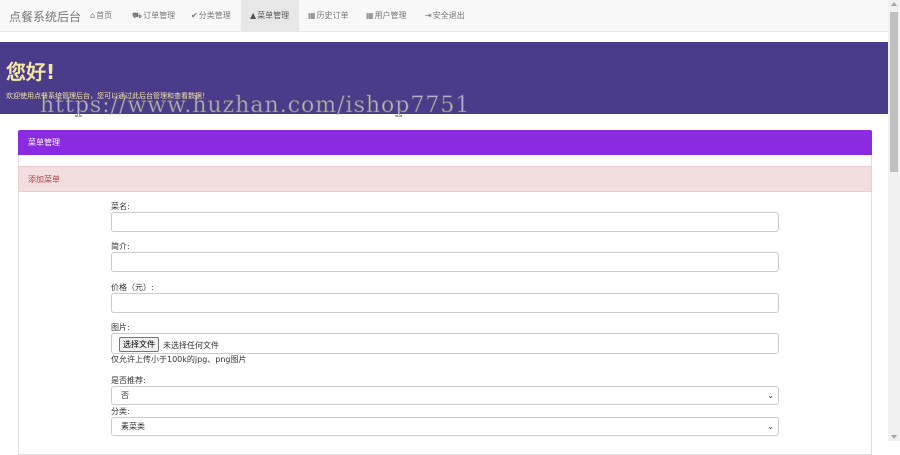  What do you see at coordinates (191, 345) in the screenshot?
I see `file-status-text: 未选择任何文件` at bounding box center [191, 345].